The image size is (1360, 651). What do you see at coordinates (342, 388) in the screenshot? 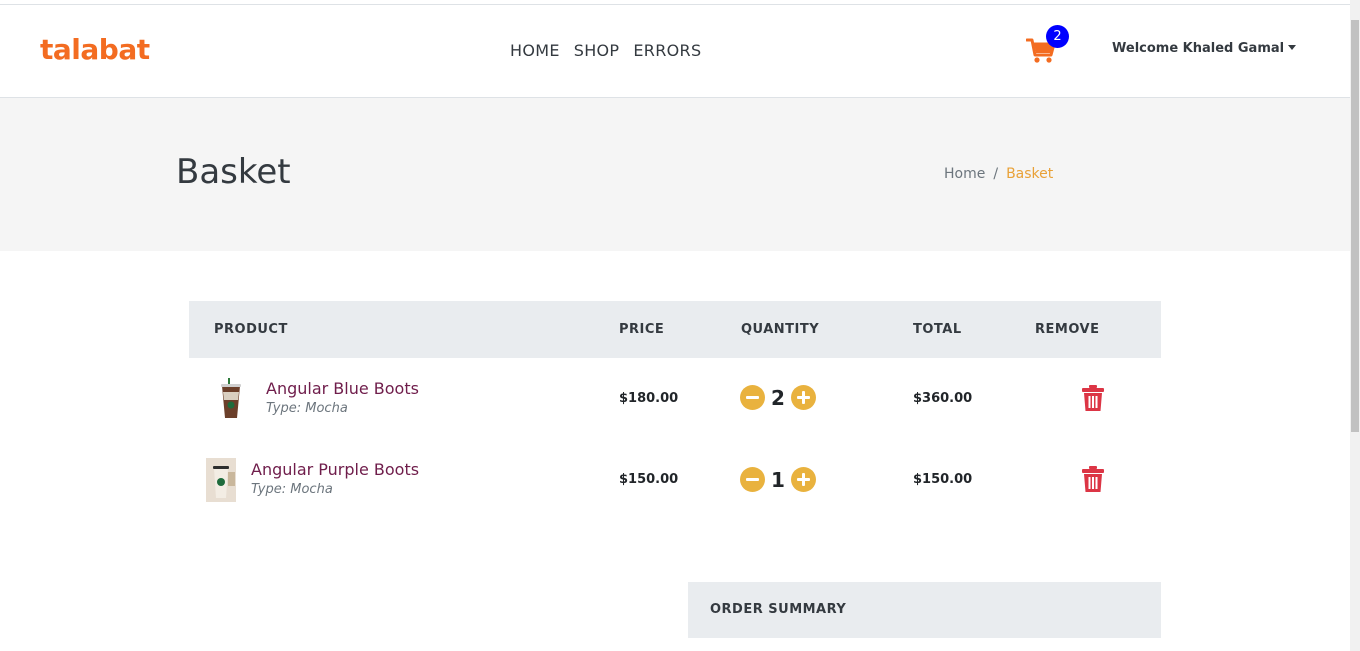
I see `product-name-link: Angular Blue Boots` at bounding box center [342, 388].